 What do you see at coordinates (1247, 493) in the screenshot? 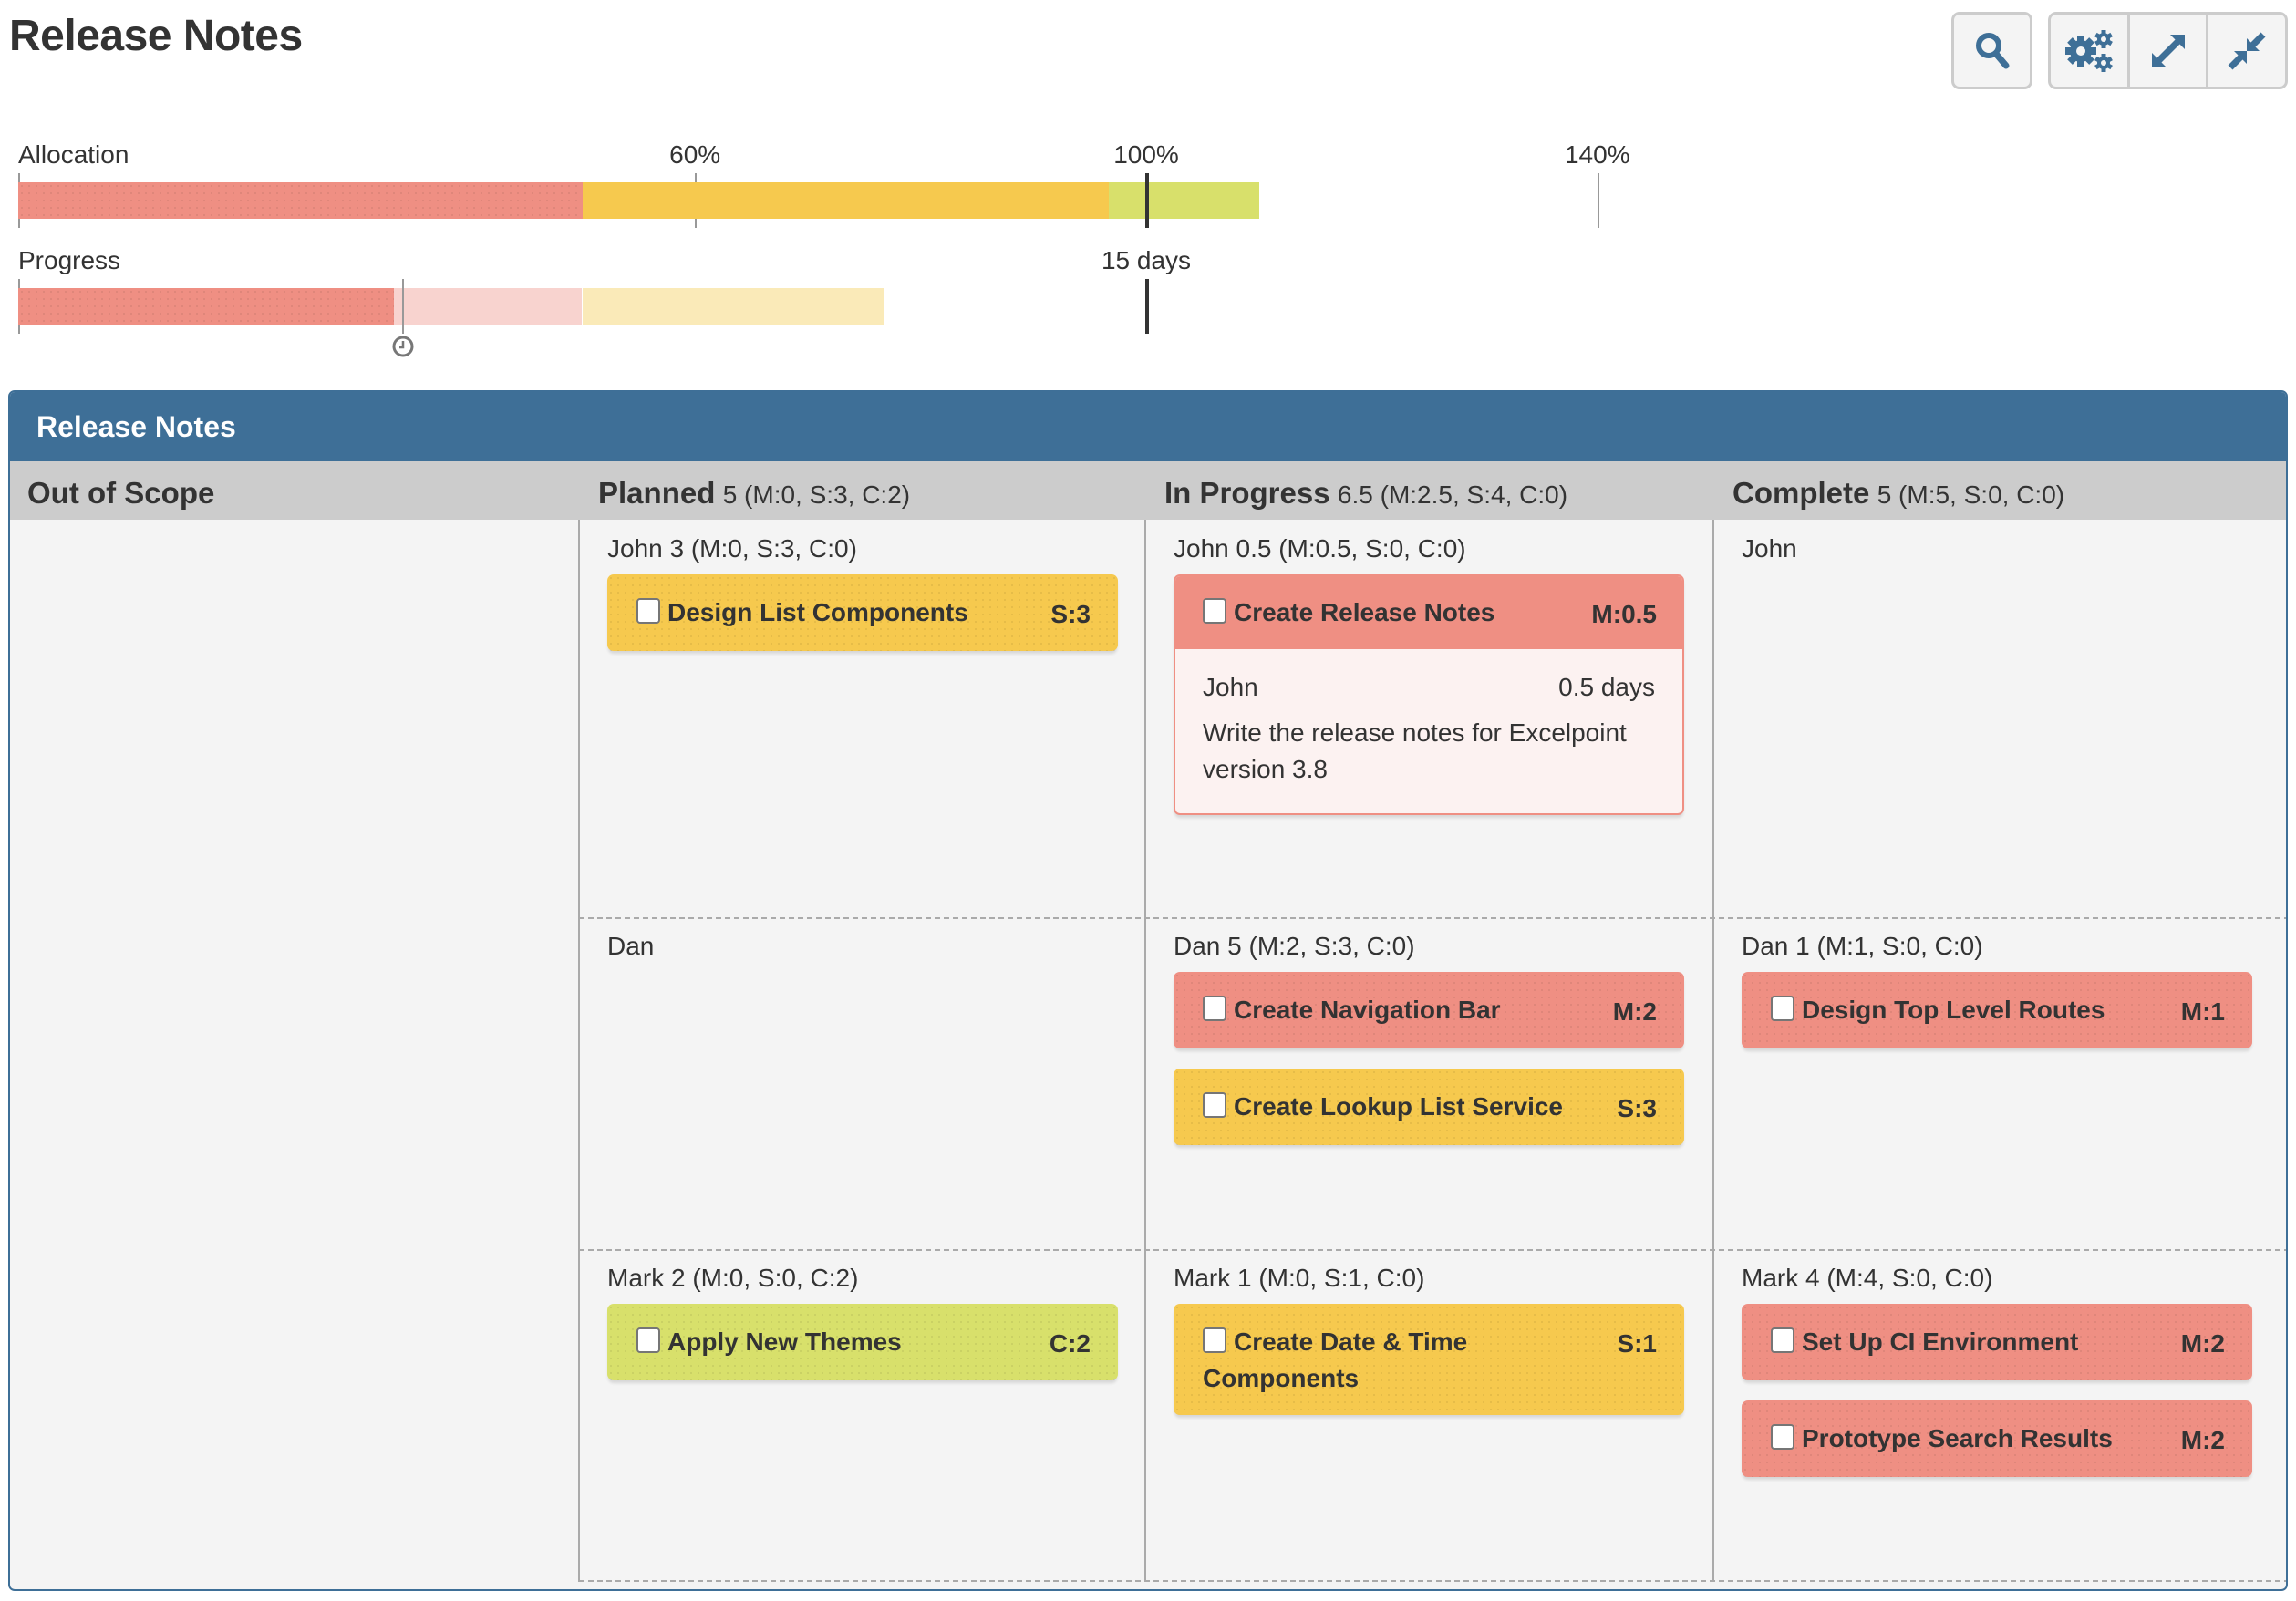
I see `column-name: In Progress` at bounding box center [1247, 493].